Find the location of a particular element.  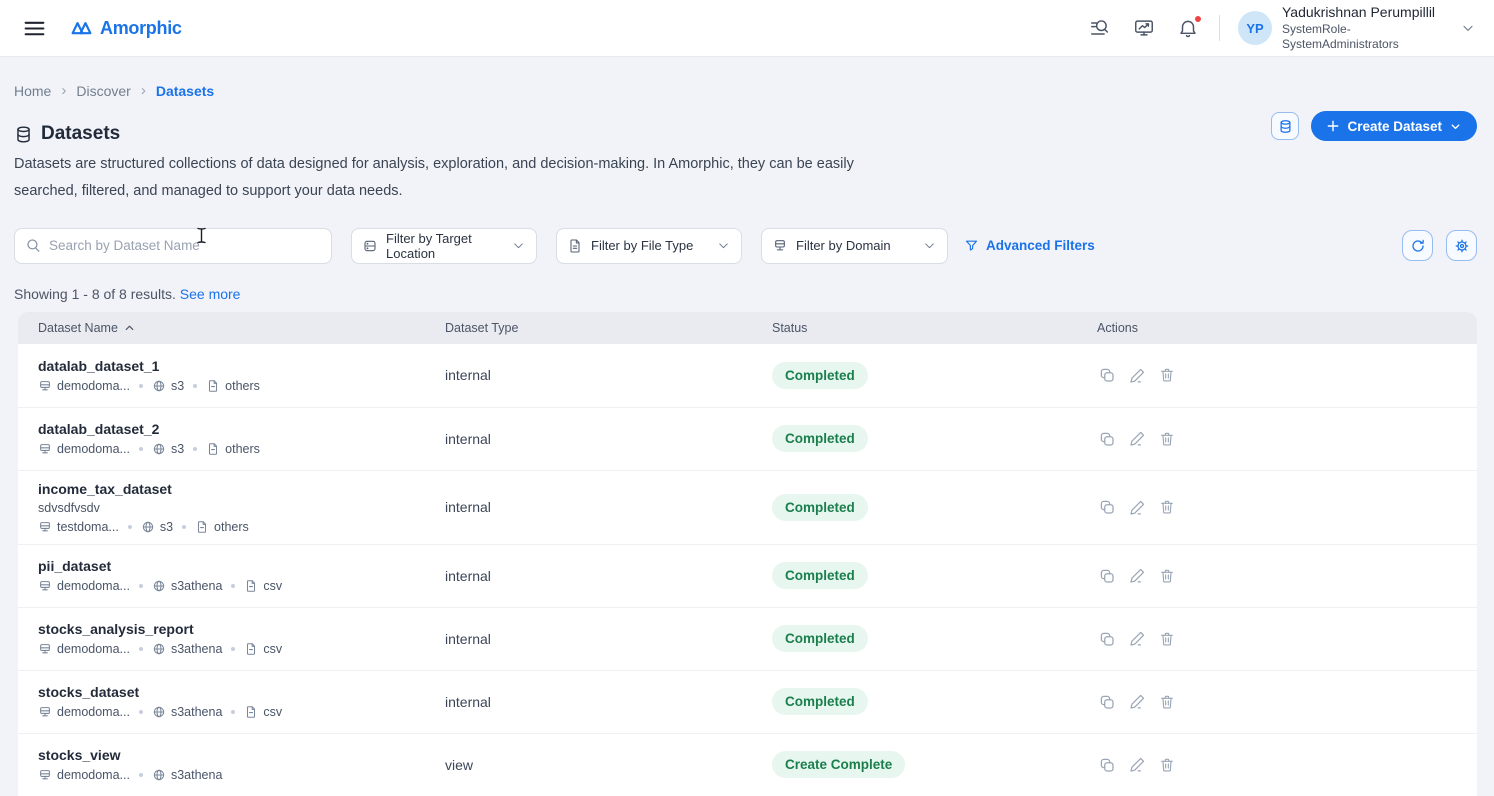

global-search-button is located at coordinates (1100, 28).